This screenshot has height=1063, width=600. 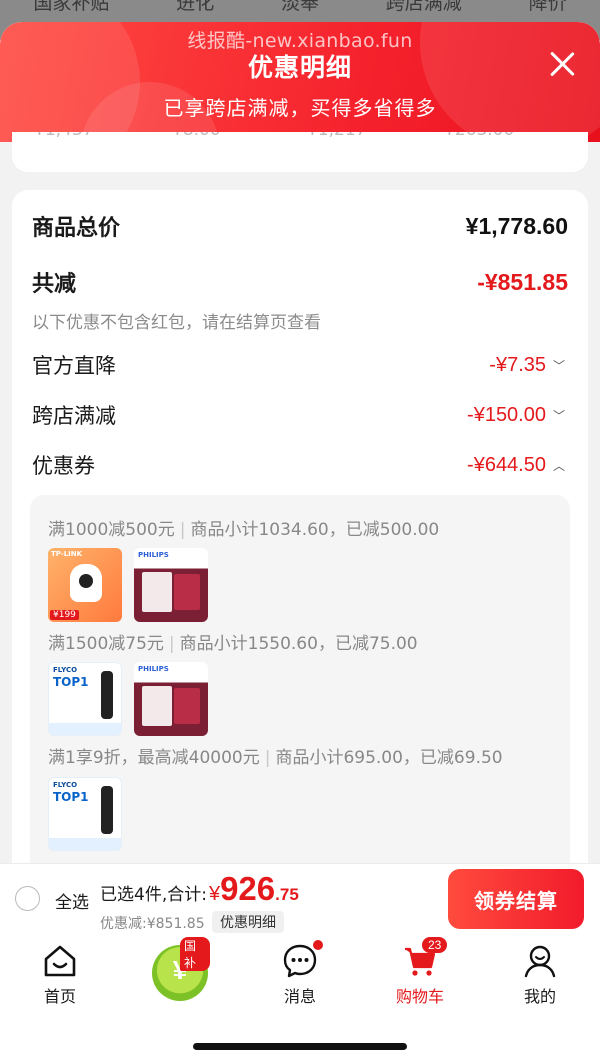 What do you see at coordinates (60, 961) in the screenshot?
I see `home-icon` at bounding box center [60, 961].